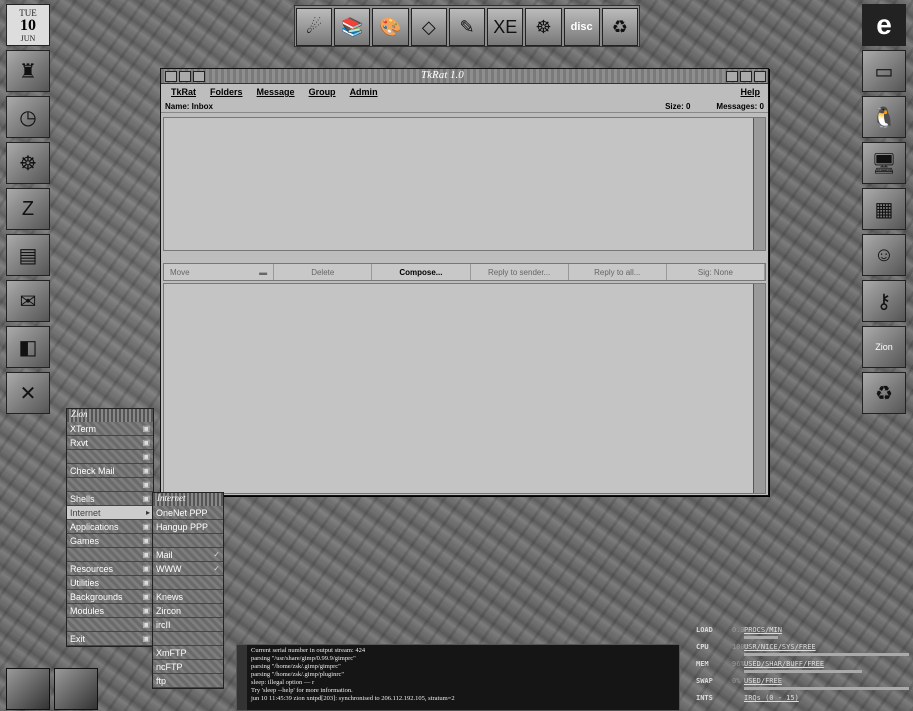 The height and width of the screenshot is (711, 913). What do you see at coordinates (188, 653) in the screenshot?
I see `menu-item-xmftp: XmFTP` at bounding box center [188, 653].